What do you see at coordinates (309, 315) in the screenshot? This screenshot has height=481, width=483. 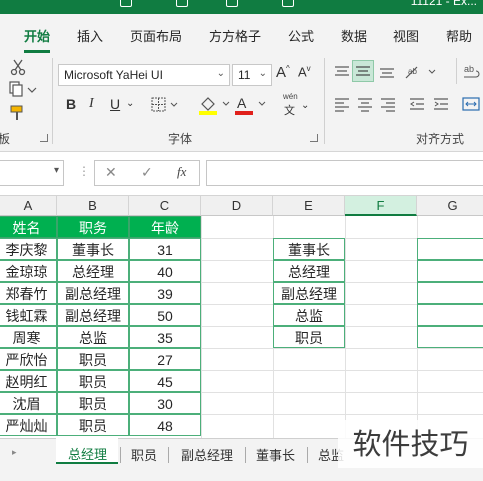 I see `position-list-item: 总监` at bounding box center [309, 315].